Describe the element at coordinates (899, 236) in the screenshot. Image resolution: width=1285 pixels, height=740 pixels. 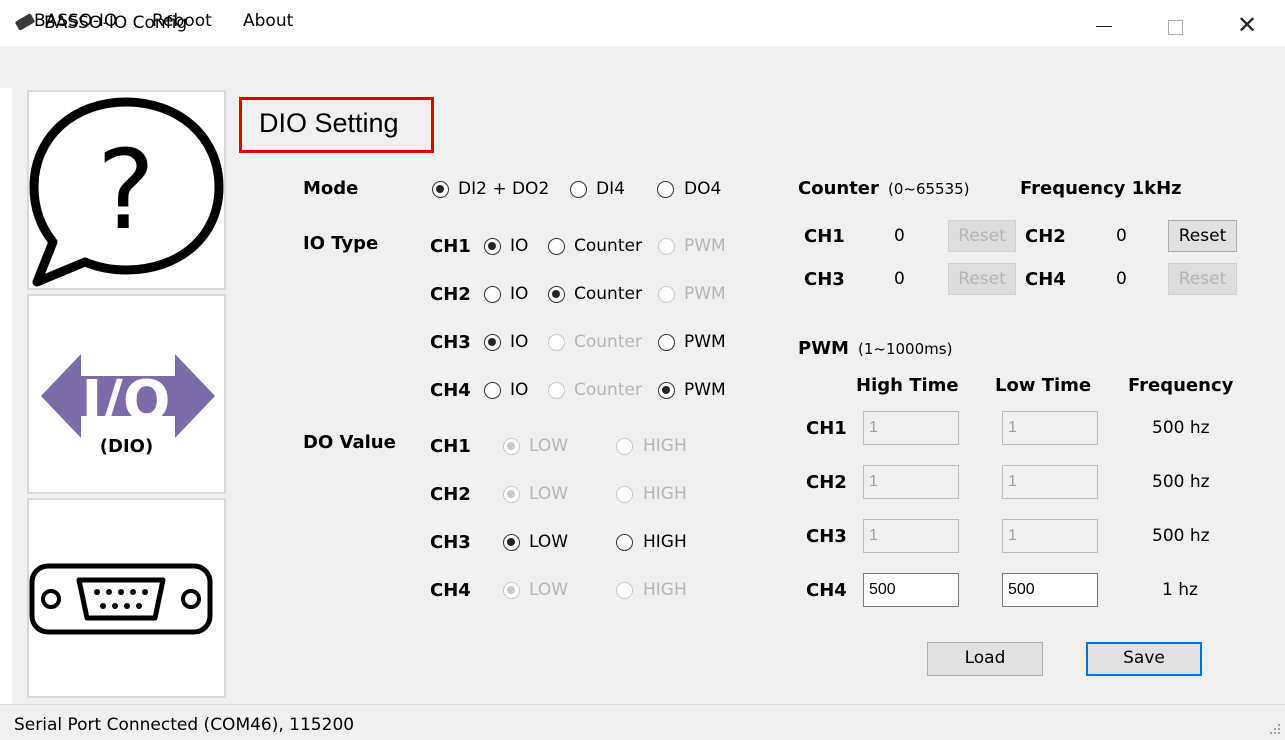
I see `counter-ch1-value: 0` at that location.